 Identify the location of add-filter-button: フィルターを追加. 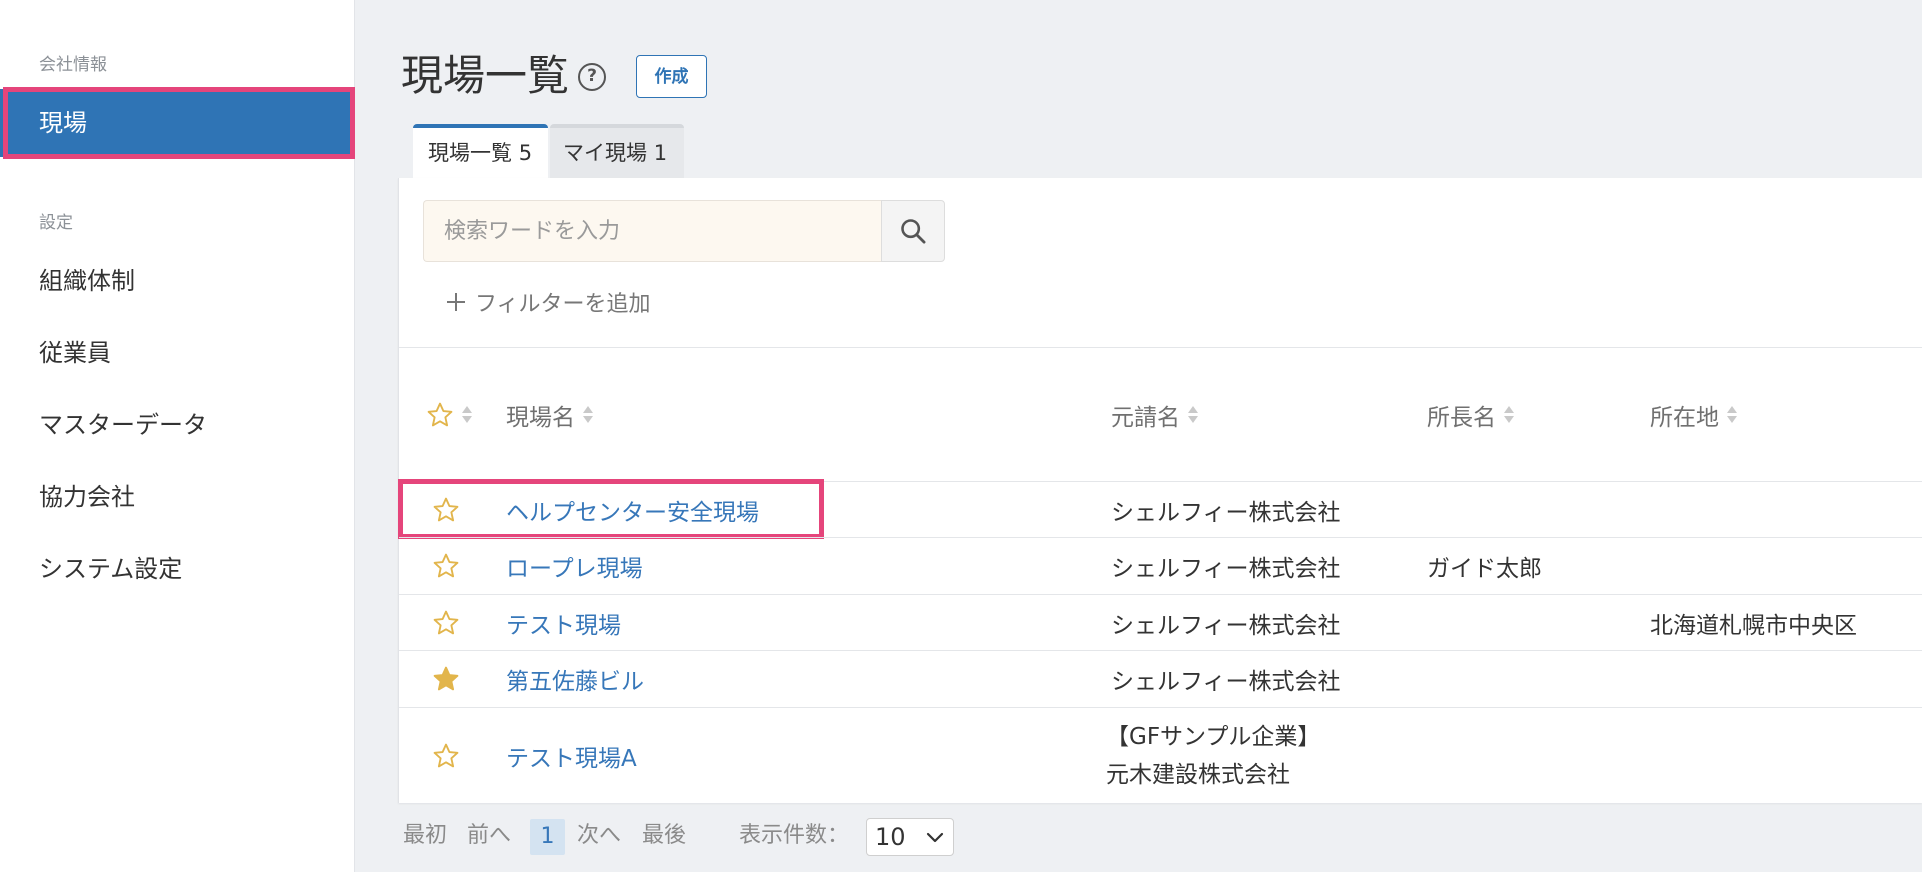
(548, 302).